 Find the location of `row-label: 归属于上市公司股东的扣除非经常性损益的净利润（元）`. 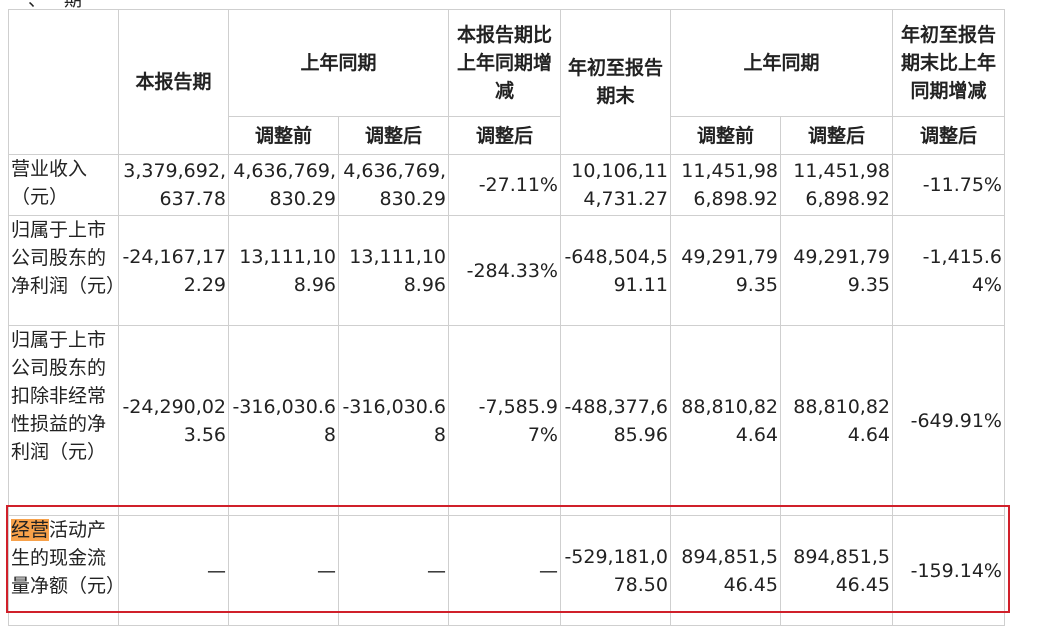

row-label: 归属于上市公司股东的扣除非经常性损益的净利润（元） is located at coordinates (63, 420).